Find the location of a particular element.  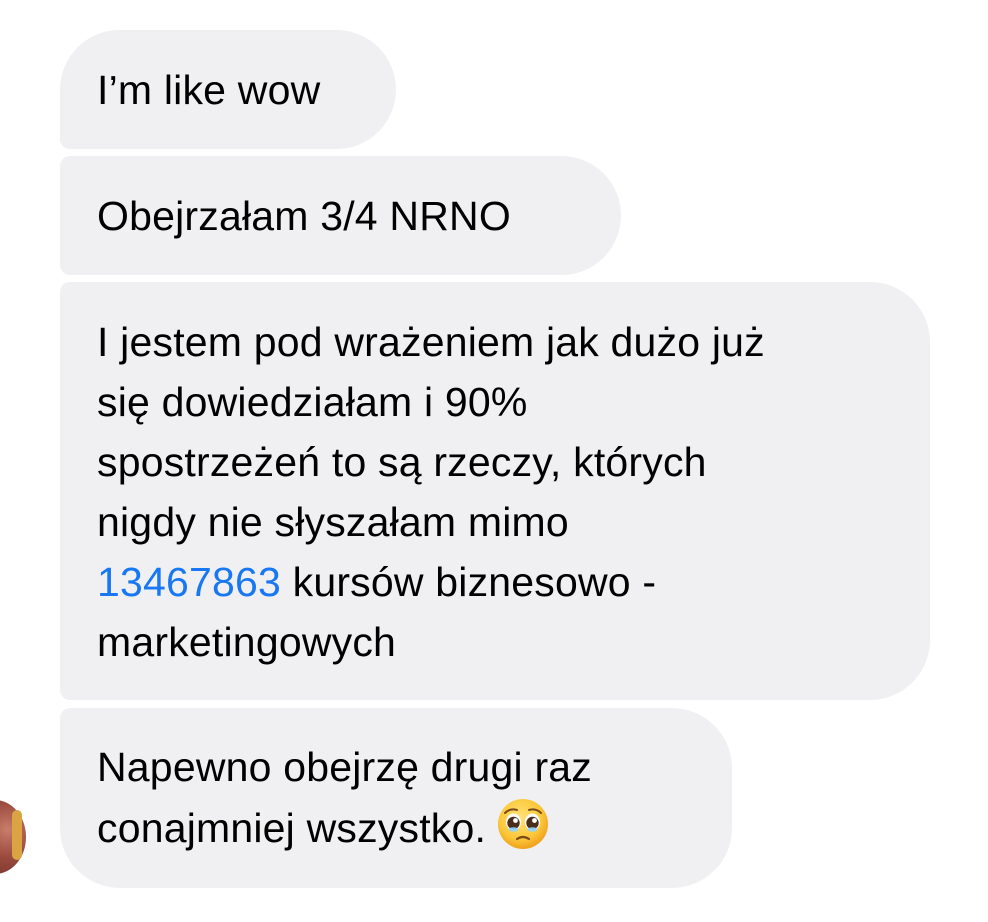

message-line: spostrzeżeń to są rzeczy, których is located at coordinates (402, 462).